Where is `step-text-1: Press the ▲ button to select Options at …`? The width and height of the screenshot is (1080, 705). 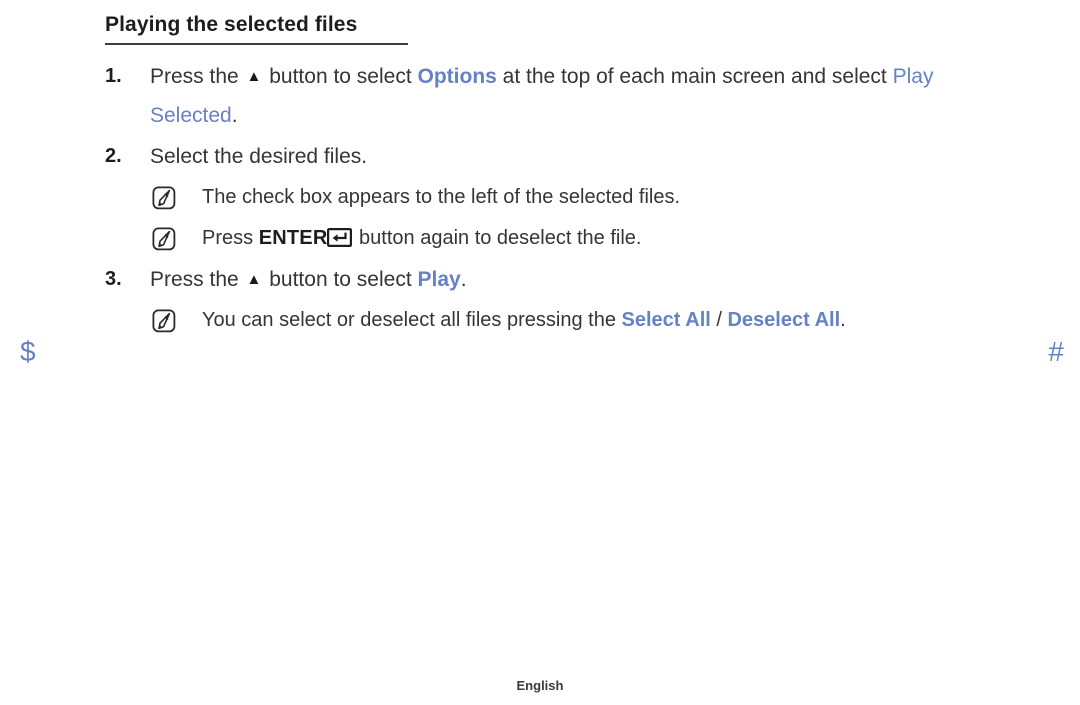
step-text-1: Press the ▲ button to select Options at … is located at coordinates (615, 96).